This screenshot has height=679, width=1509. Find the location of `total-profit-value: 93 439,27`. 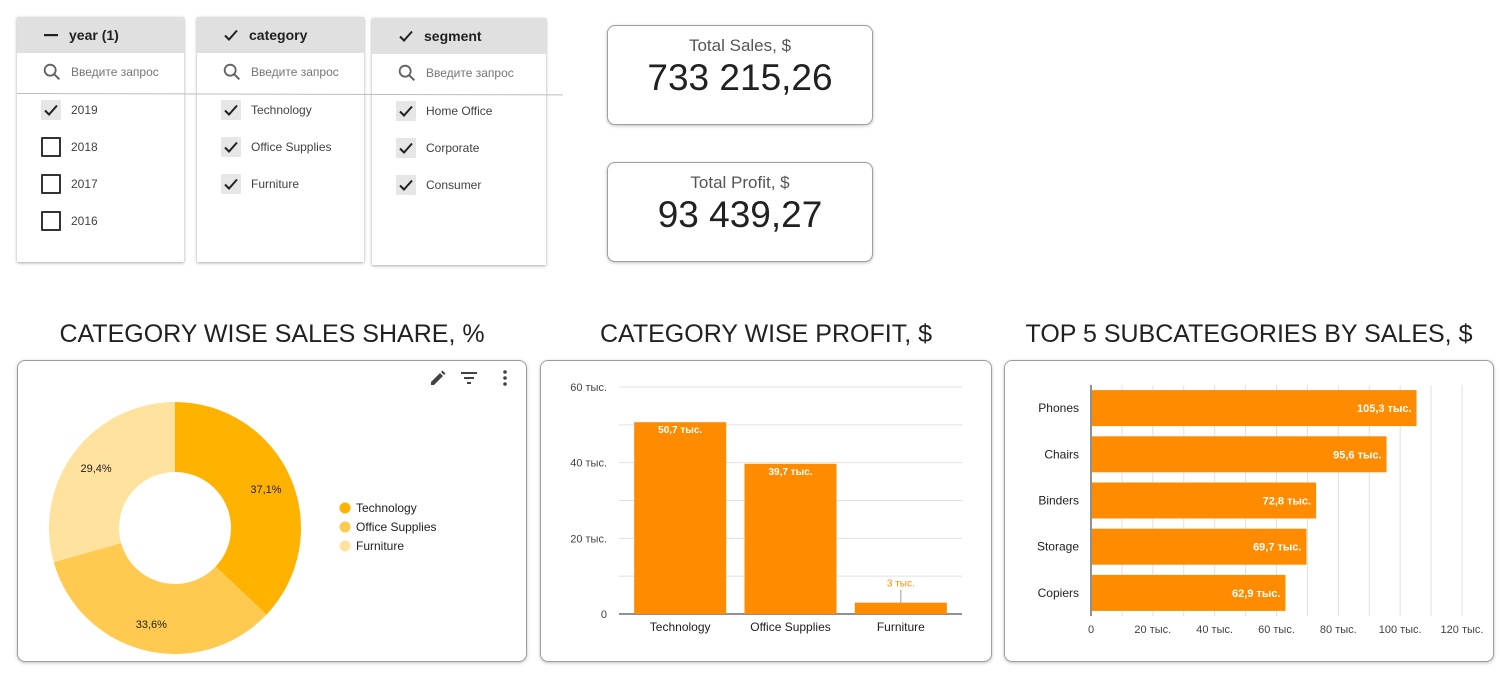

total-profit-value: 93 439,27 is located at coordinates (740, 214).